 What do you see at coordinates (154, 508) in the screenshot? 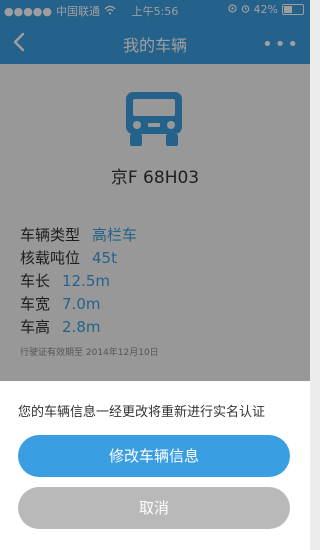
I see `cancel-button: 取消` at bounding box center [154, 508].